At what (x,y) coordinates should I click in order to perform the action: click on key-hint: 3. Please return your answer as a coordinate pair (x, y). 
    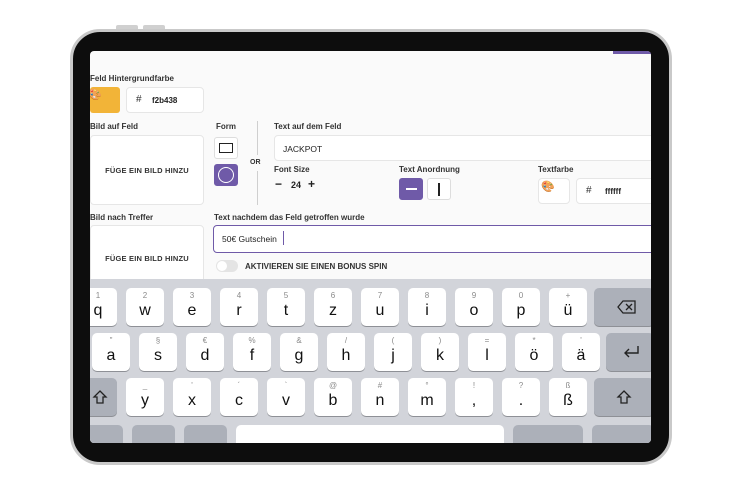
    Looking at the image, I should click on (192, 295).